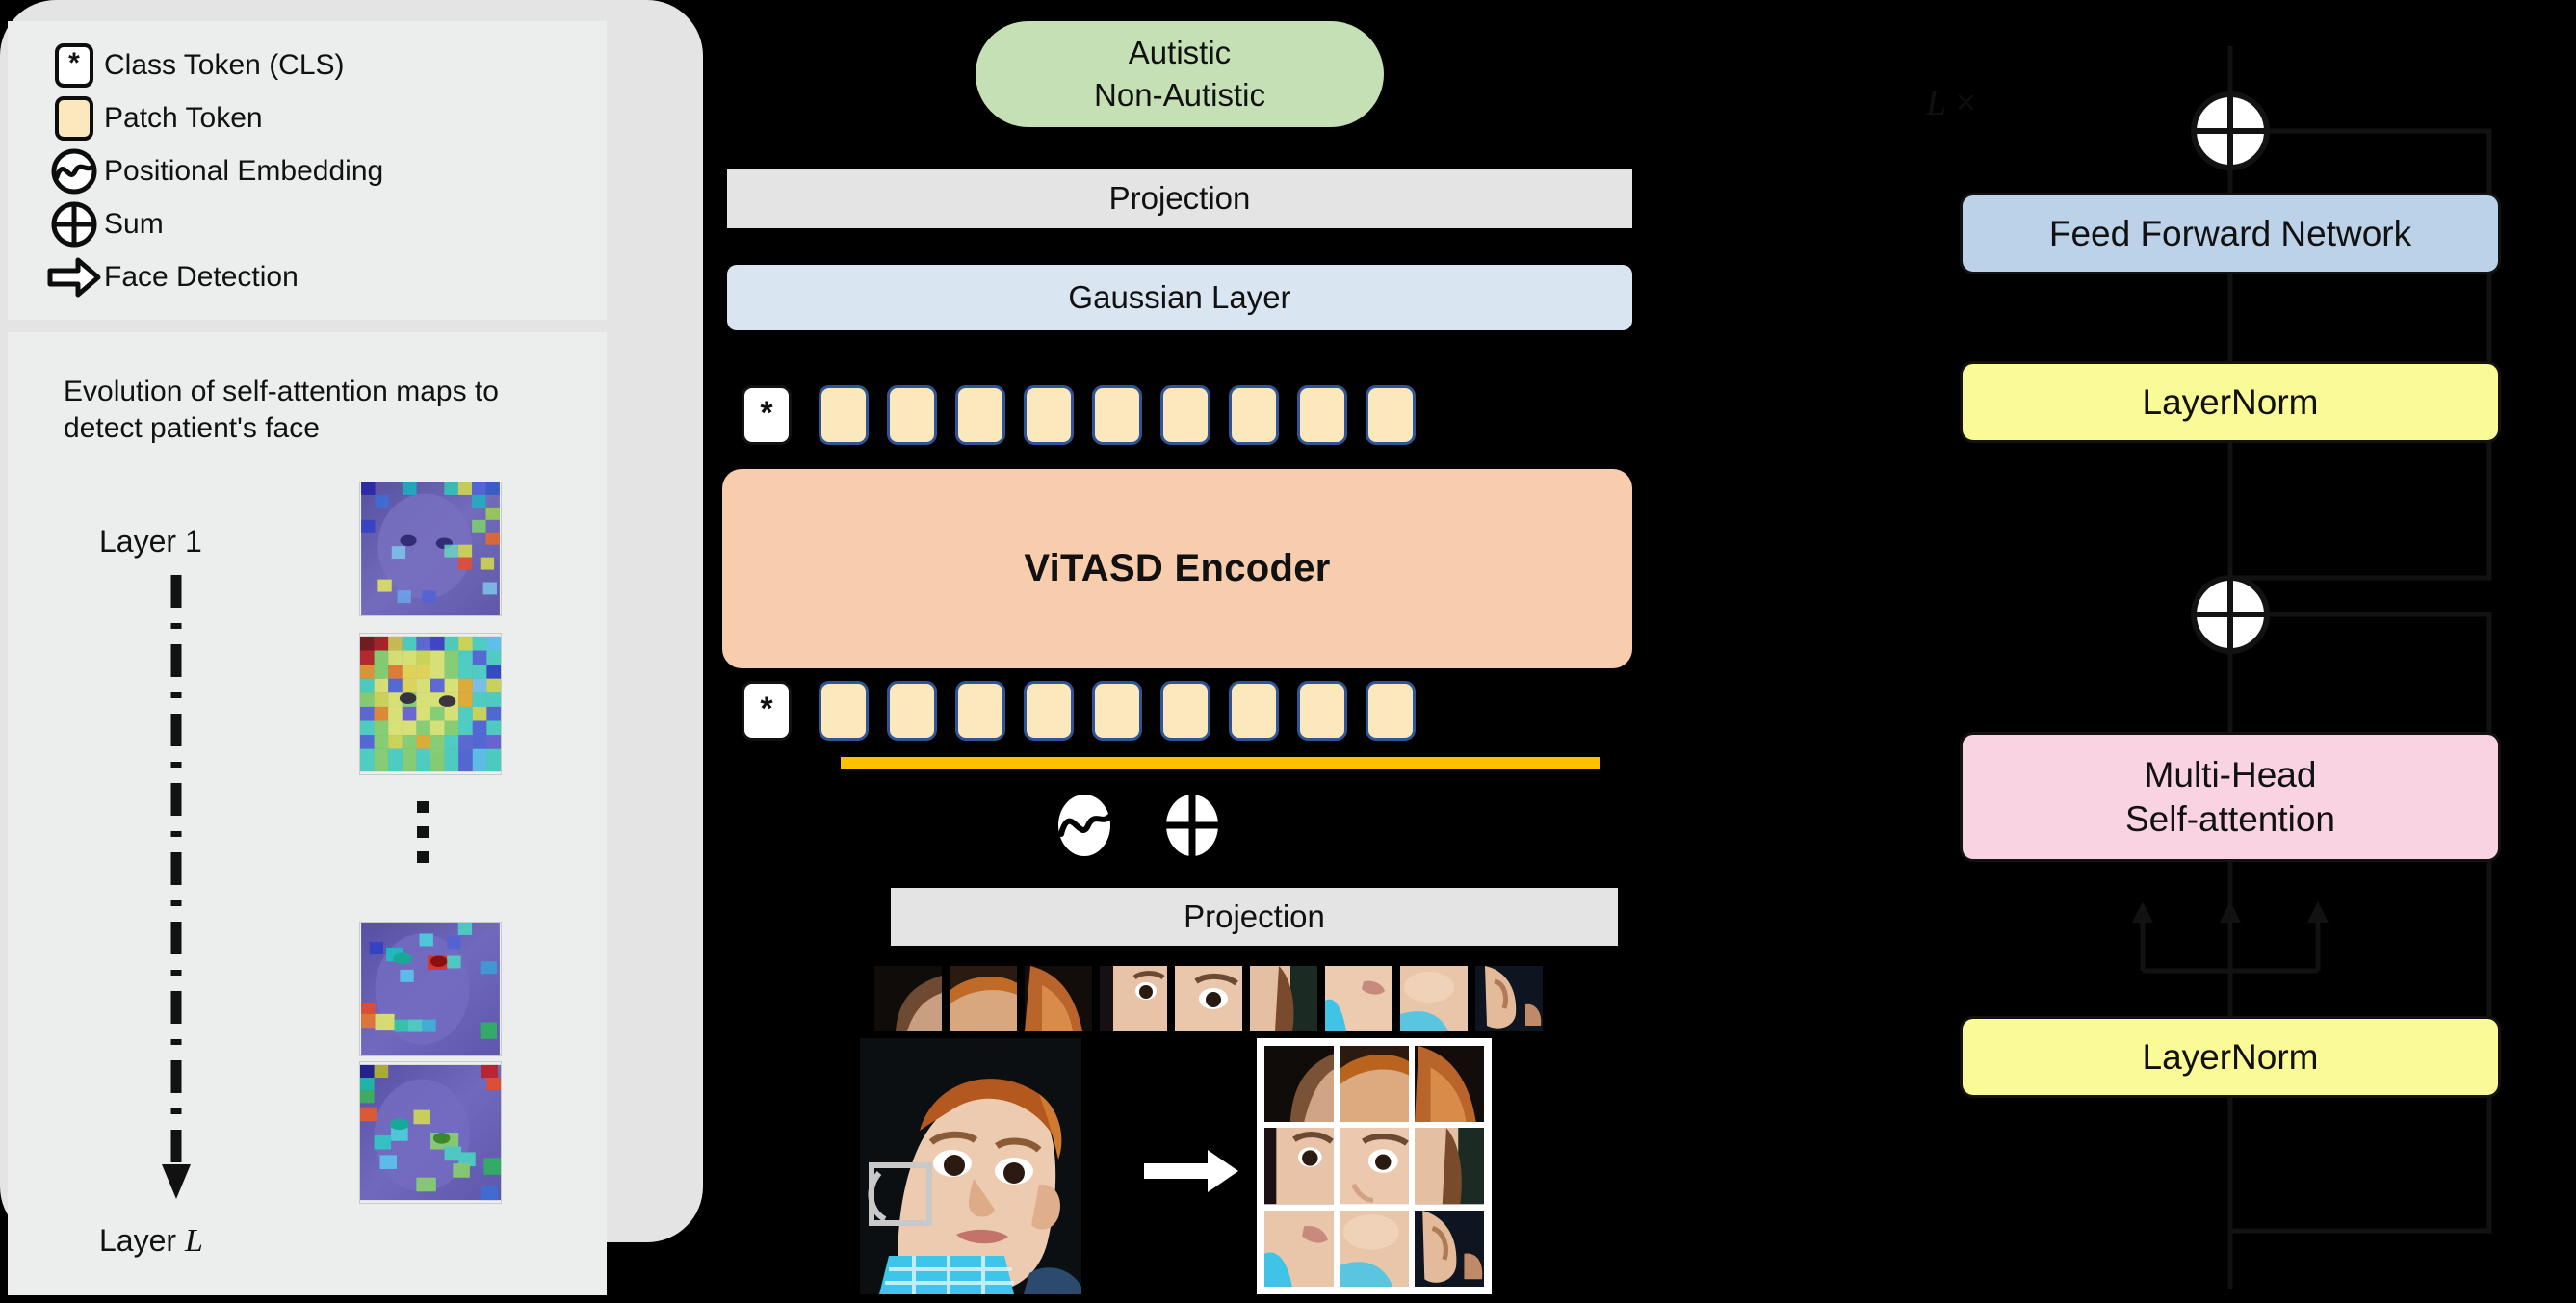 This screenshot has width=2576, height=1303. What do you see at coordinates (1180, 74) in the screenshot?
I see `output-class-pill: Autistic Non-Autistic` at bounding box center [1180, 74].